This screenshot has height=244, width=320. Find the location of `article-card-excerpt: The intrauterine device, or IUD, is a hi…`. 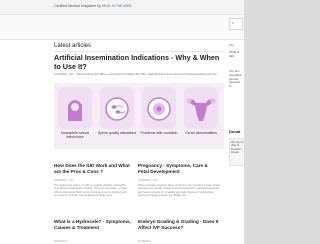

article-card-excerpt: The intrauterine device, or IUD, is a hi… is located at coordinates (91, 191).